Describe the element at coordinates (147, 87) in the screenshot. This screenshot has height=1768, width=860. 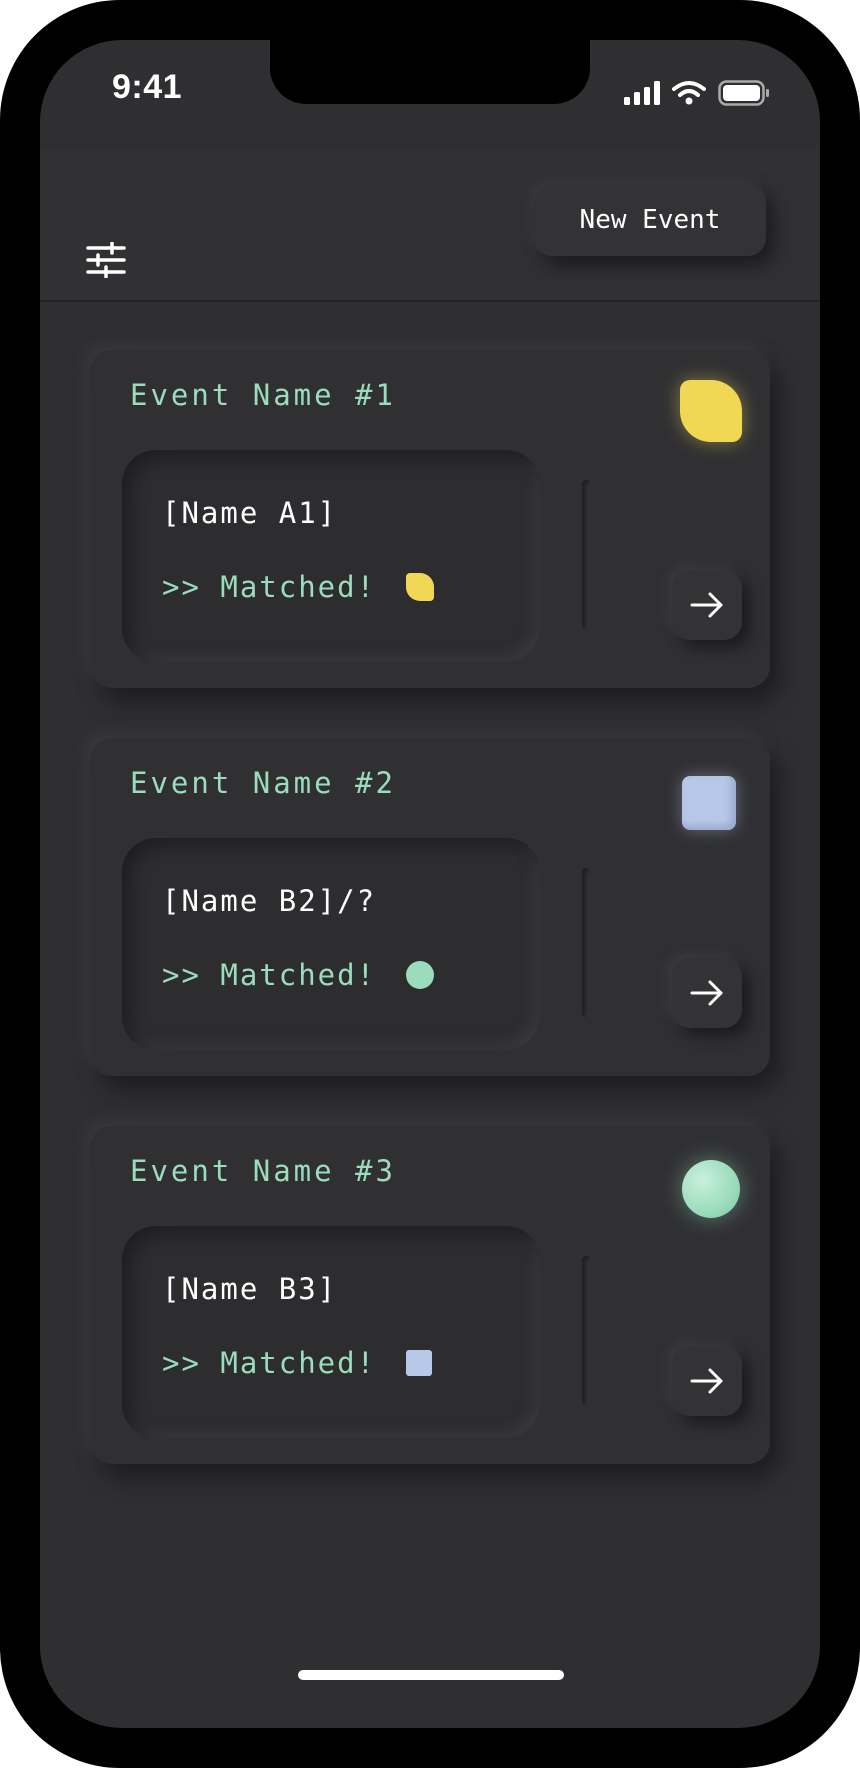
I see `status-time: 9:41` at that location.